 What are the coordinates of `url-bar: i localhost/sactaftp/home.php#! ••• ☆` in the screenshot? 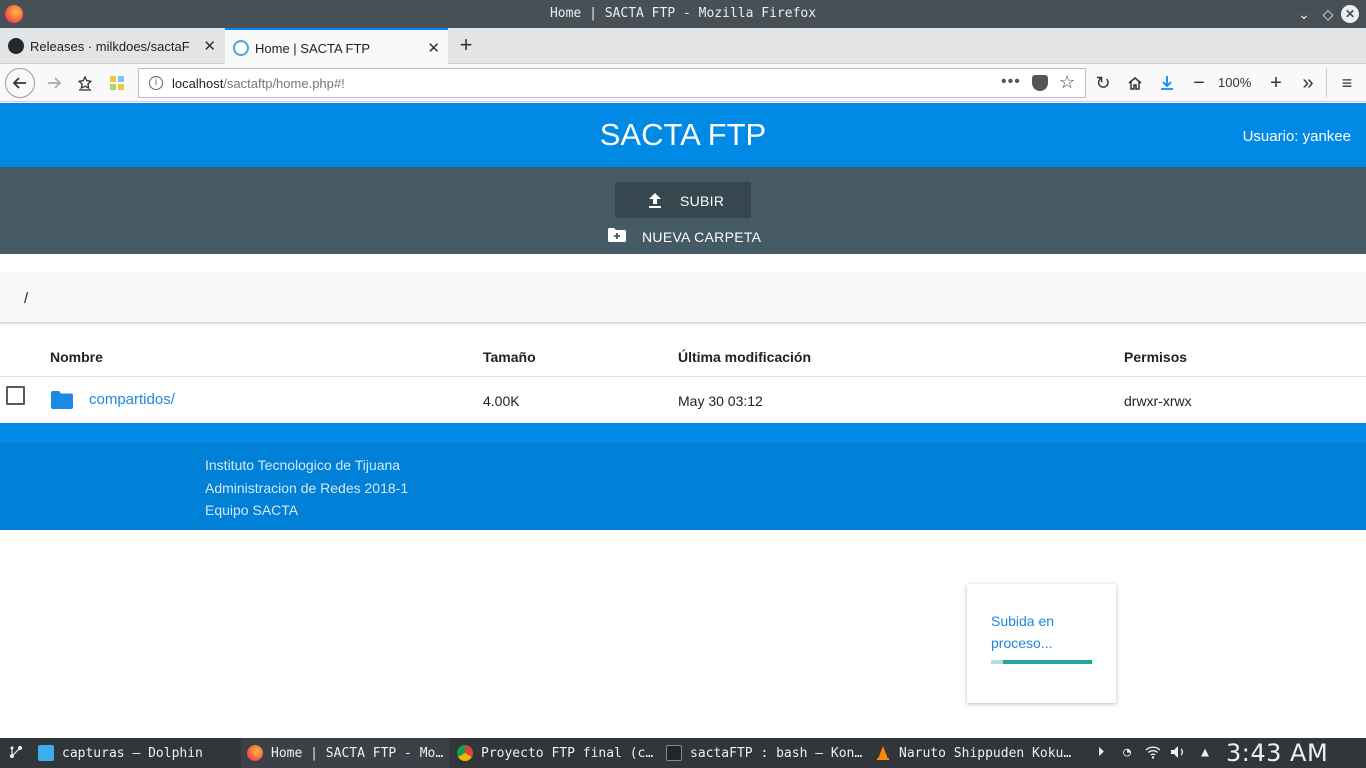 It's located at (612, 83).